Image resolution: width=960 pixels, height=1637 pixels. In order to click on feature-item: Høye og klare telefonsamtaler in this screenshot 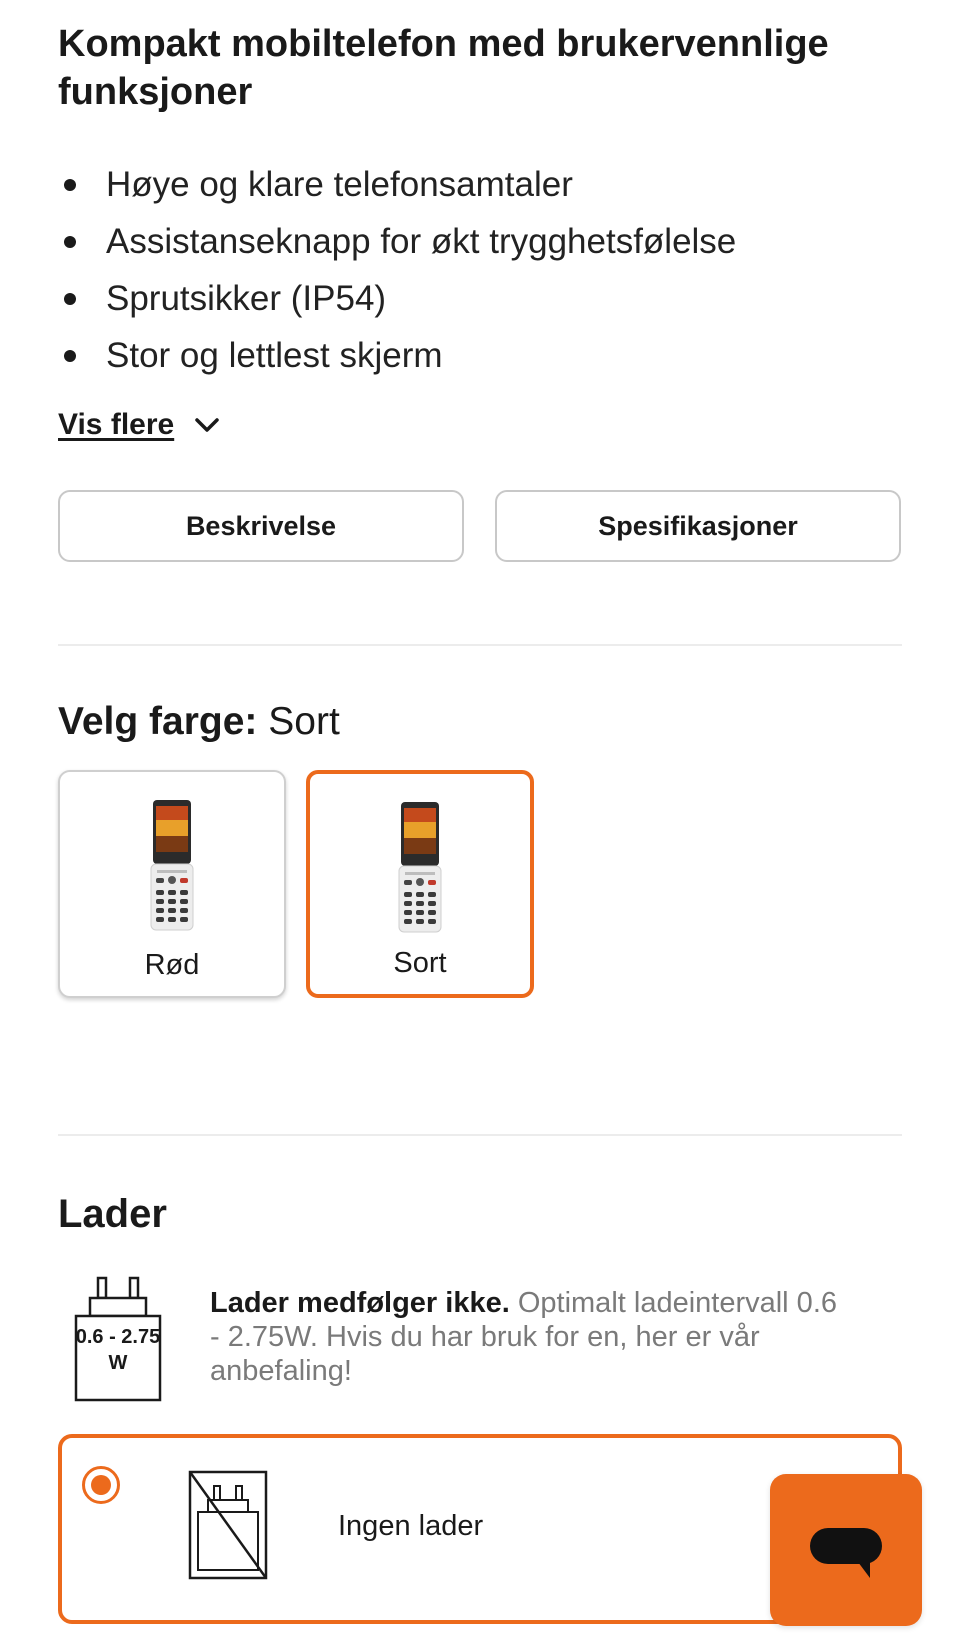, I will do `click(397, 184)`.